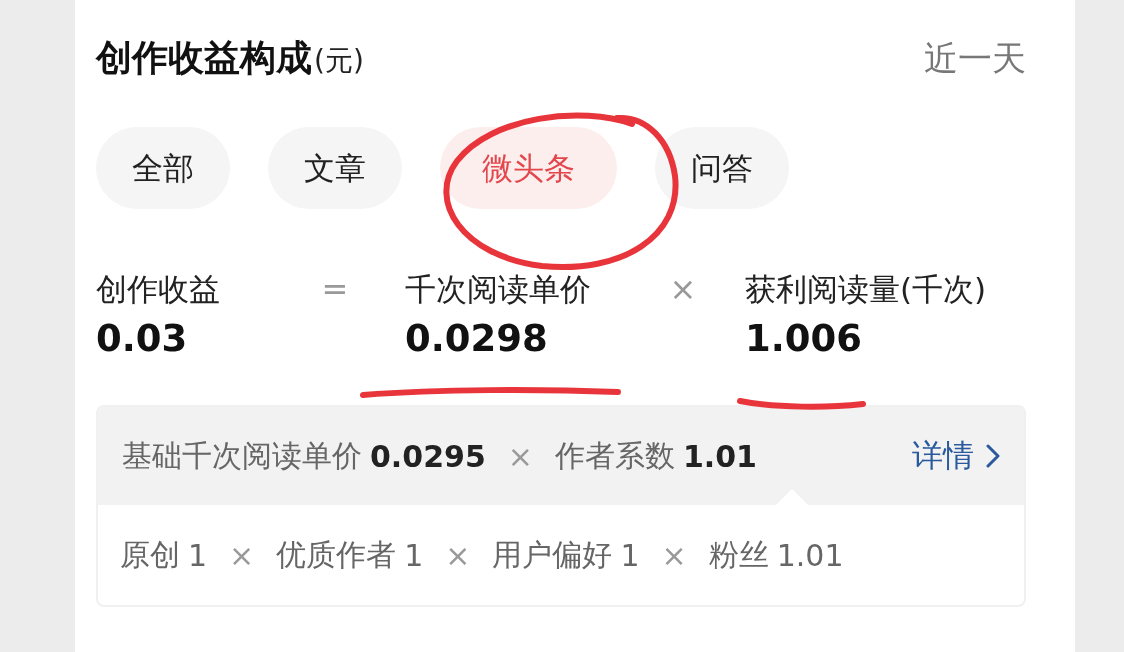  What do you see at coordinates (738, 554) in the screenshot?
I see `factor-label: 粉丝` at bounding box center [738, 554].